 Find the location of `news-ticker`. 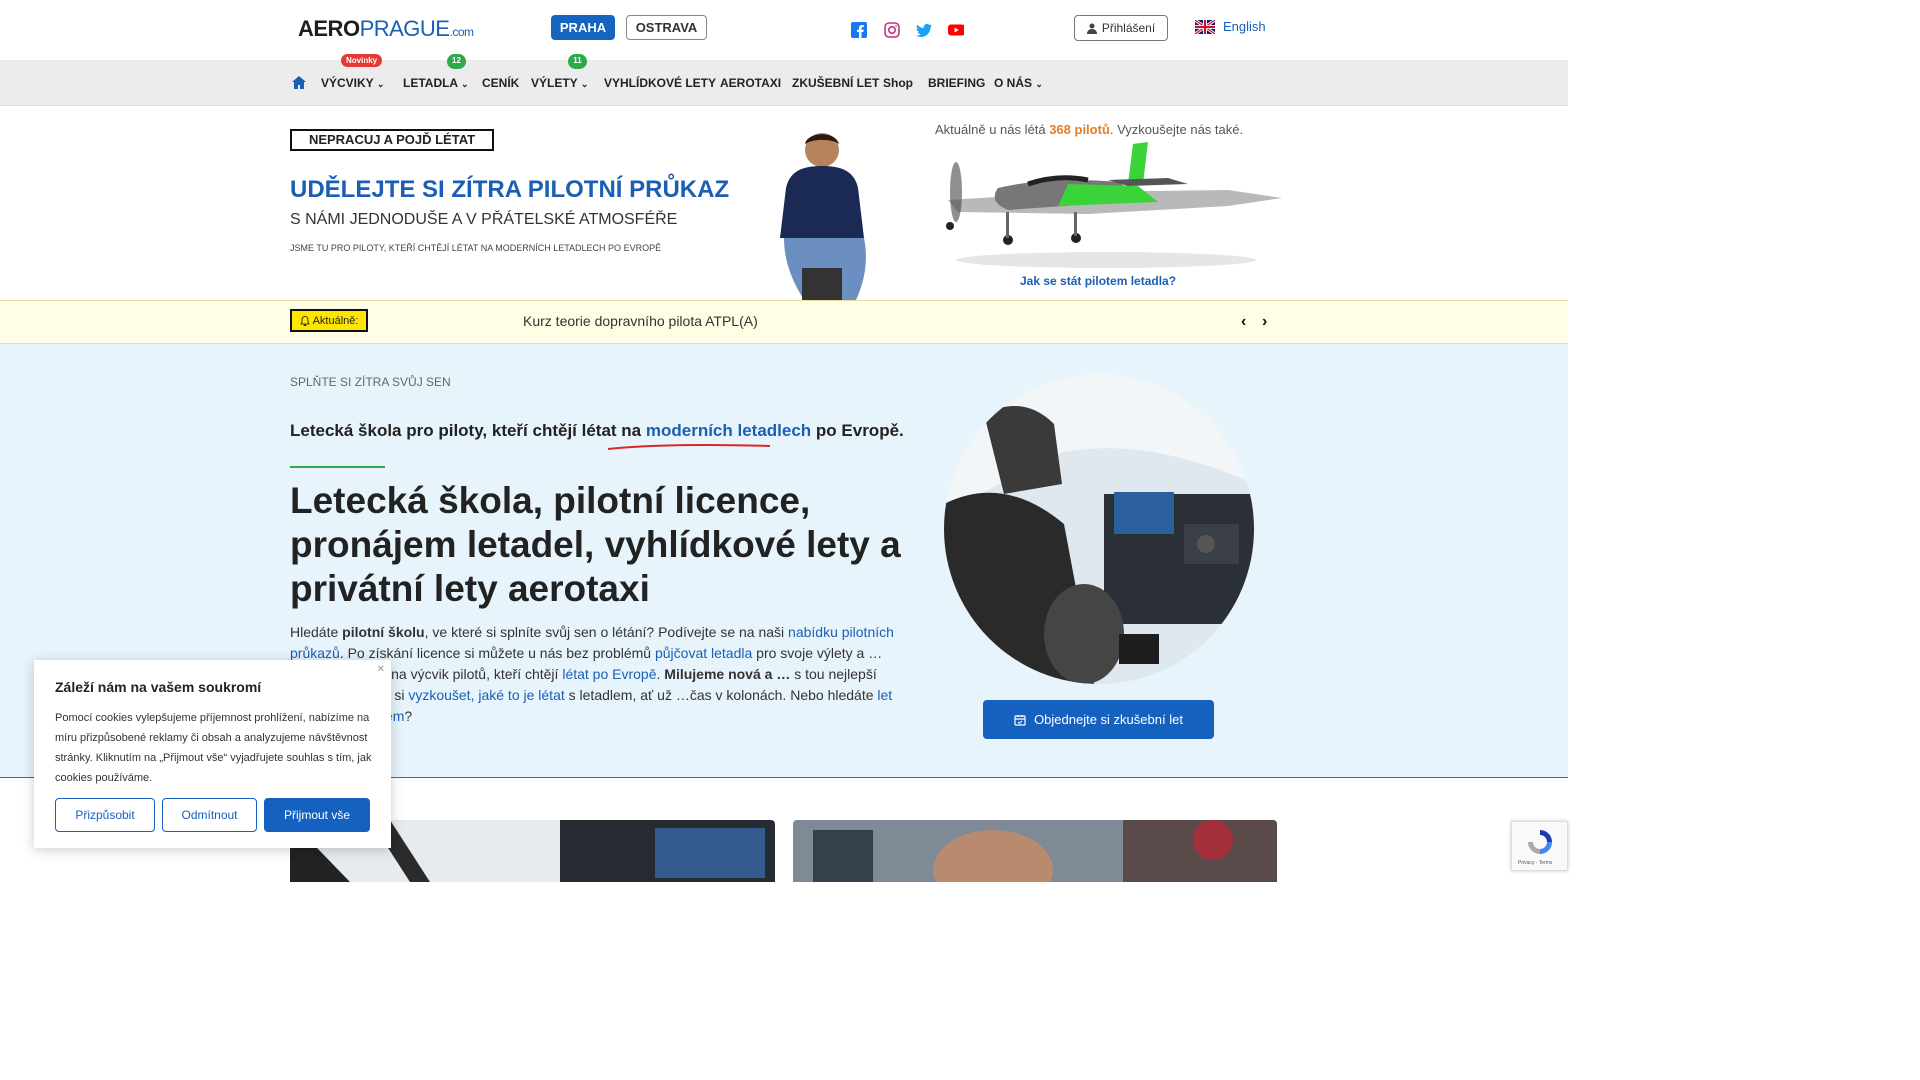

news-ticker is located at coordinates (784, 322).